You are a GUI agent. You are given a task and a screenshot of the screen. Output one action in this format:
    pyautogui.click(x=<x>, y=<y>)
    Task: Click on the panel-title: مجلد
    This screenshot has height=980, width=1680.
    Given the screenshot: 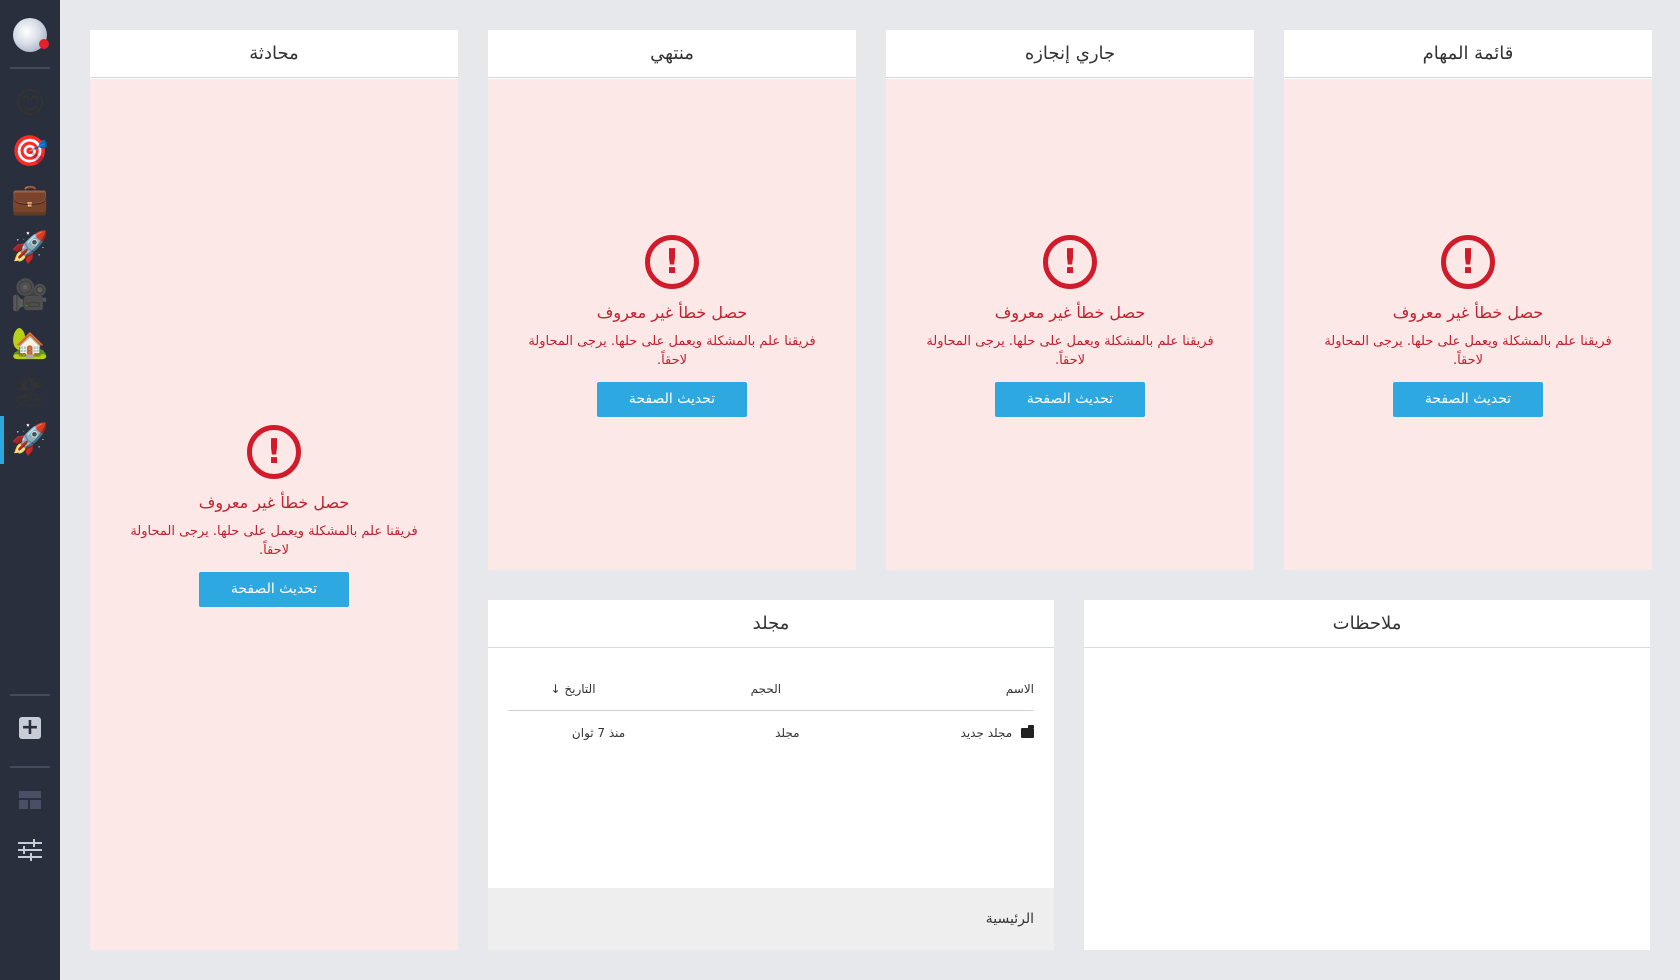 What is the action you would take?
    pyautogui.click(x=771, y=624)
    